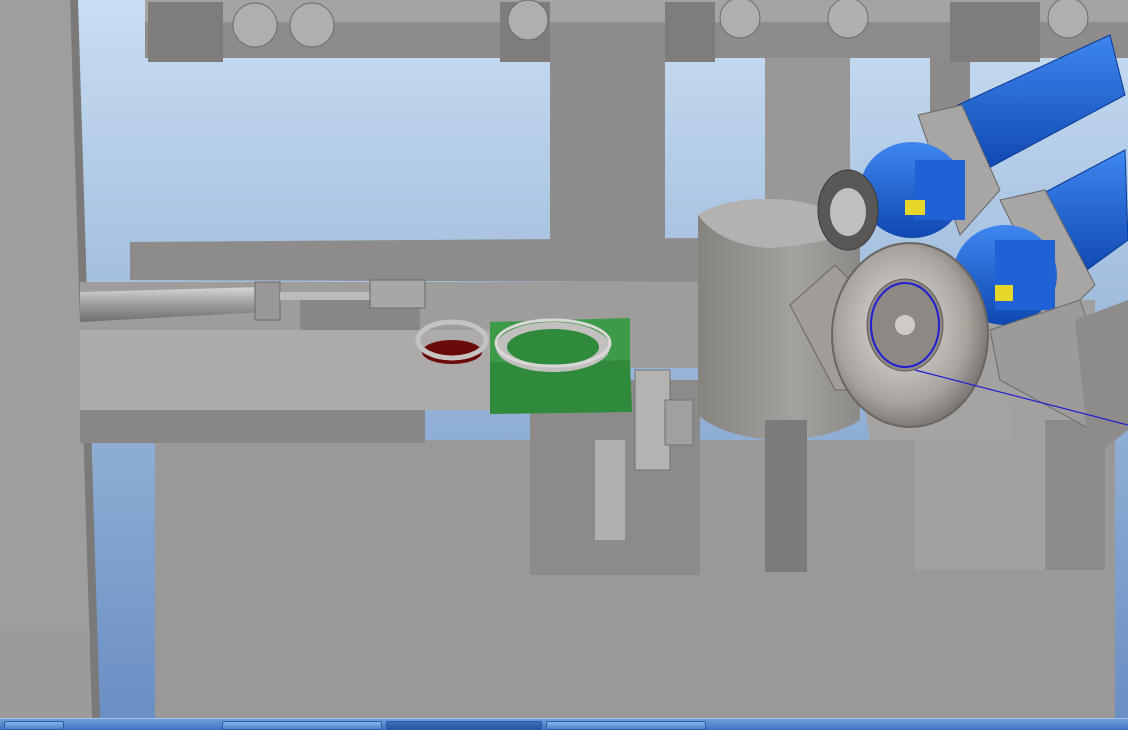 The height and width of the screenshot is (730, 1128). What do you see at coordinates (610, 490) in the screenshot?
I see `center-support-slot` at bounding box center [610, 490].